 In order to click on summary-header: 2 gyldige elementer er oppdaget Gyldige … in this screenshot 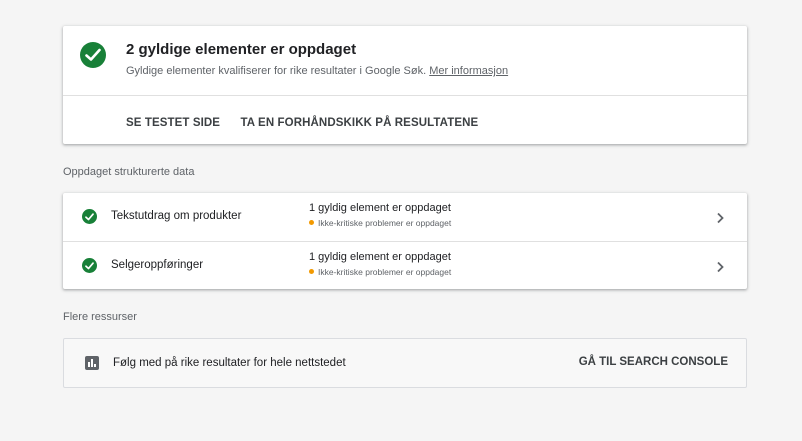, I will do `click(405, 61)`.